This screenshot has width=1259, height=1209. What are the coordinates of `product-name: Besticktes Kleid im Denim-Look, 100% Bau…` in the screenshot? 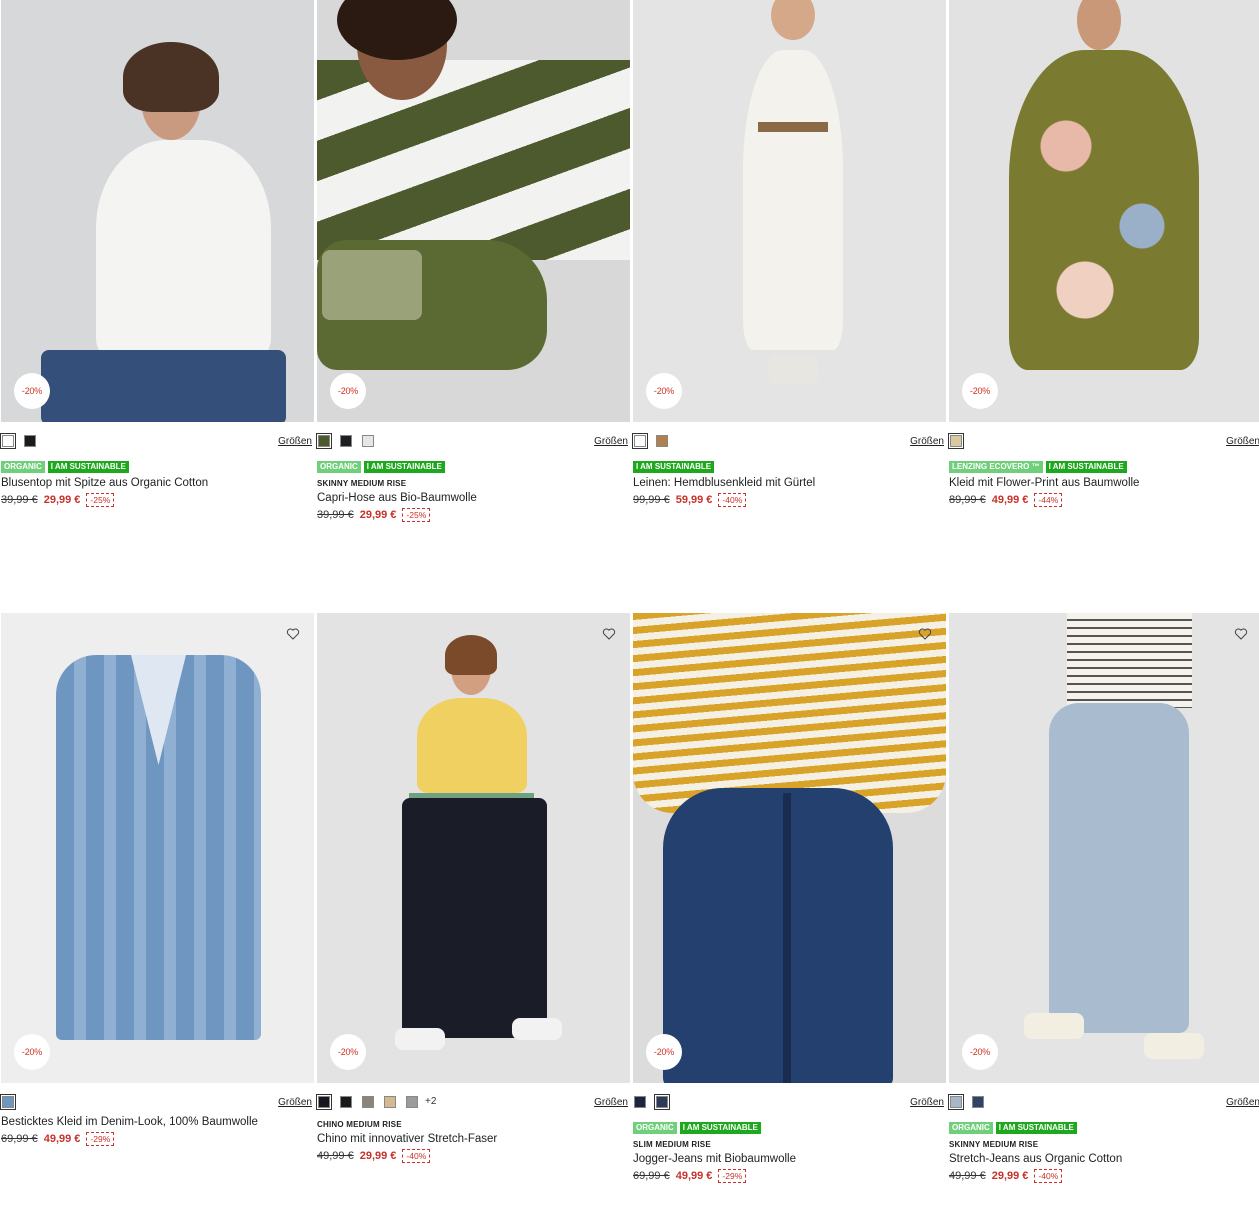 It's located at (157, 1122).